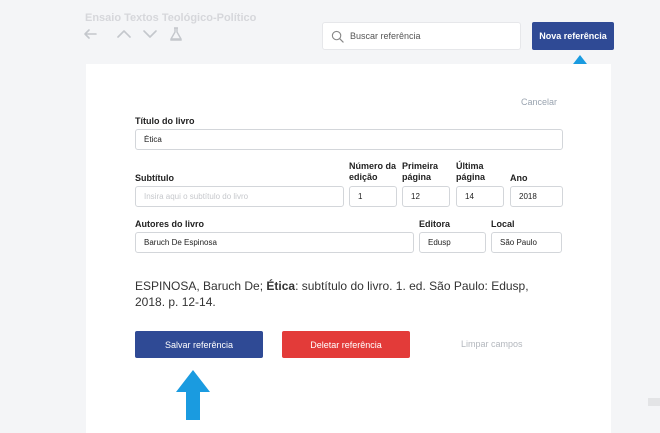  What do you see at coordinates (519, 178) in the screenshot?
I see `year-label: Ano` at bounding box center [519, 178].